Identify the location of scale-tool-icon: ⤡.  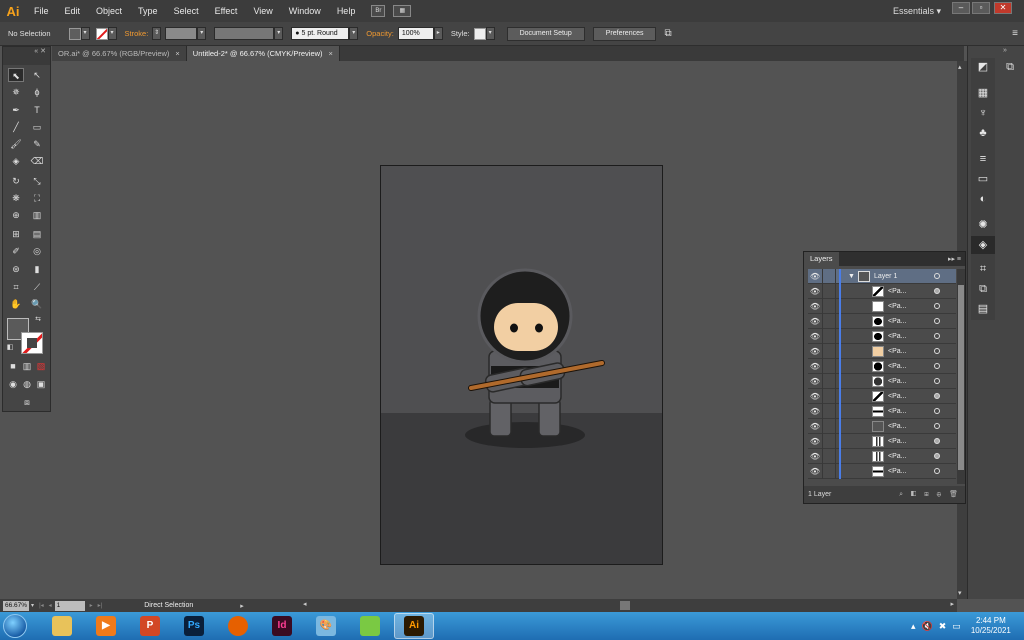
(37, 181).